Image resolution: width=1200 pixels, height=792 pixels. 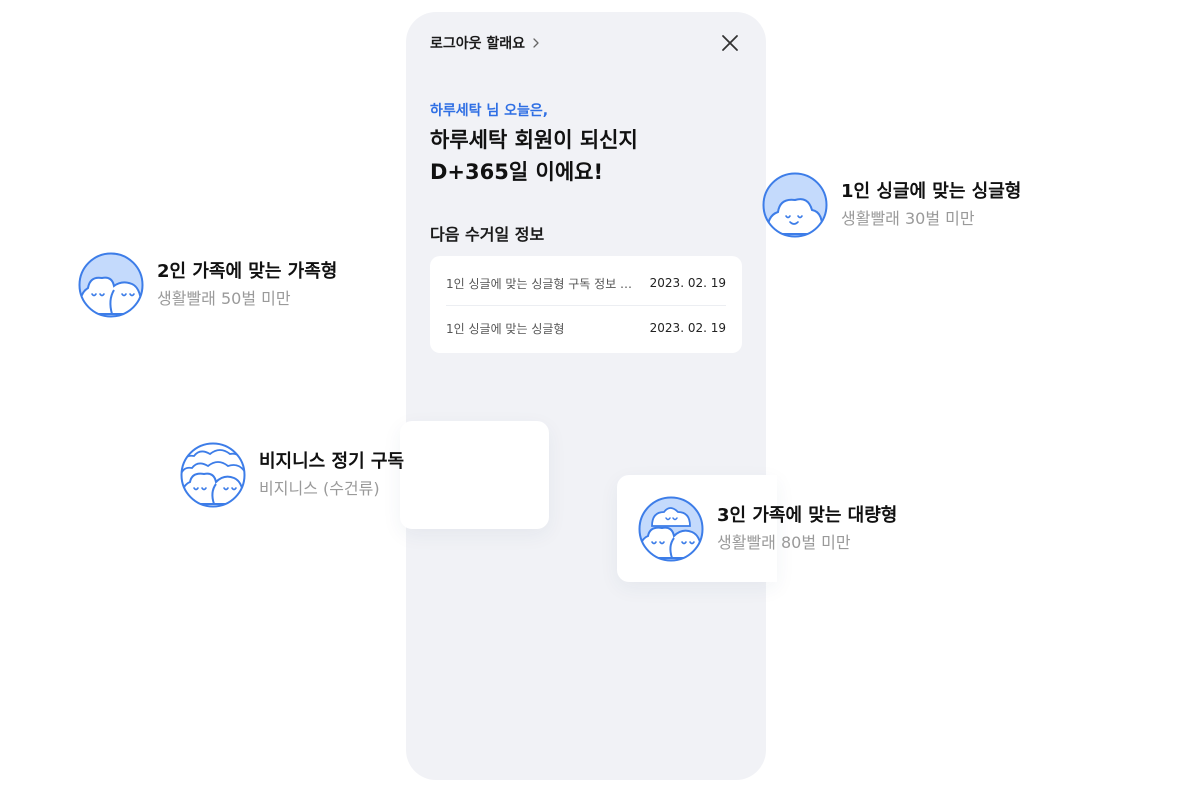 I want to click on list-item: 1인 싱글에 맞는 싱글형 구독 정보 안내 2023. 02. 19, so click(x=586, y=283).